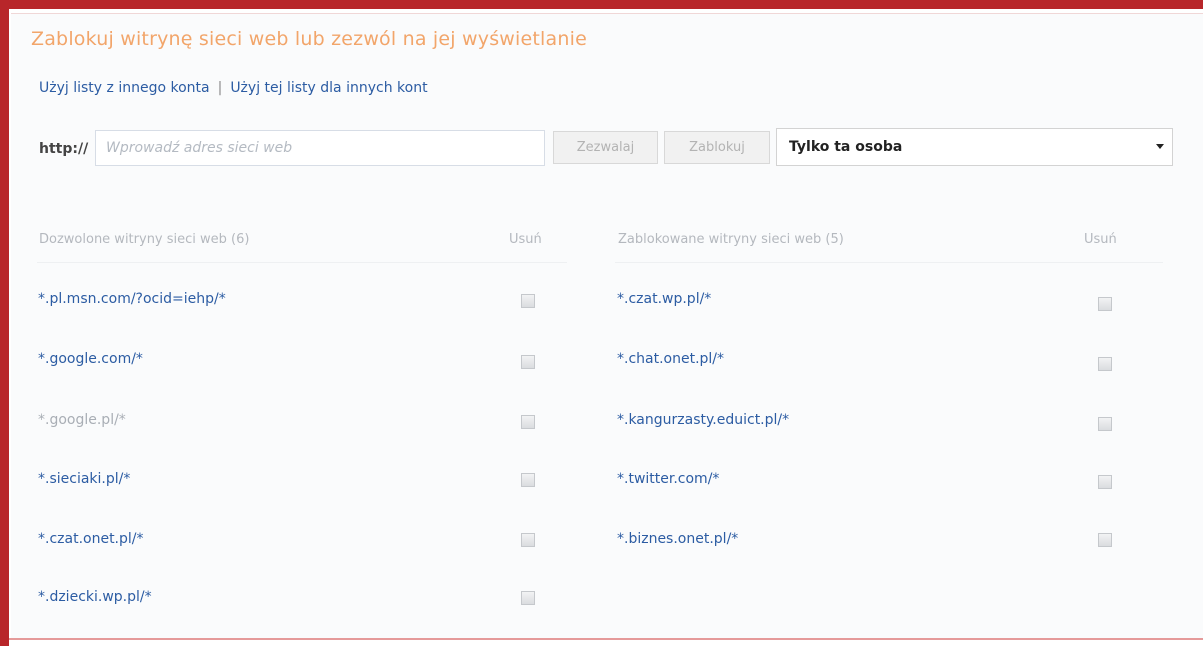  What do you see at coordinates (144, 239) in the screenshot?
I see `allowed-sites-header: Dozwolone witryny sieci web (6)` at bounding box center [144, 239].